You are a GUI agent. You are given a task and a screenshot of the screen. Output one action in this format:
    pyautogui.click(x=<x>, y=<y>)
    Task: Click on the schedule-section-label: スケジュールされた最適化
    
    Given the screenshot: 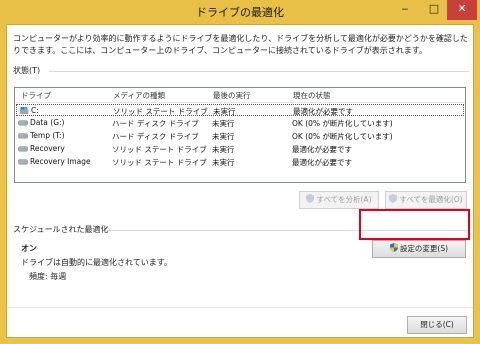 What is the action you would take?
    pyautogui.click(x=61, y=229)
    